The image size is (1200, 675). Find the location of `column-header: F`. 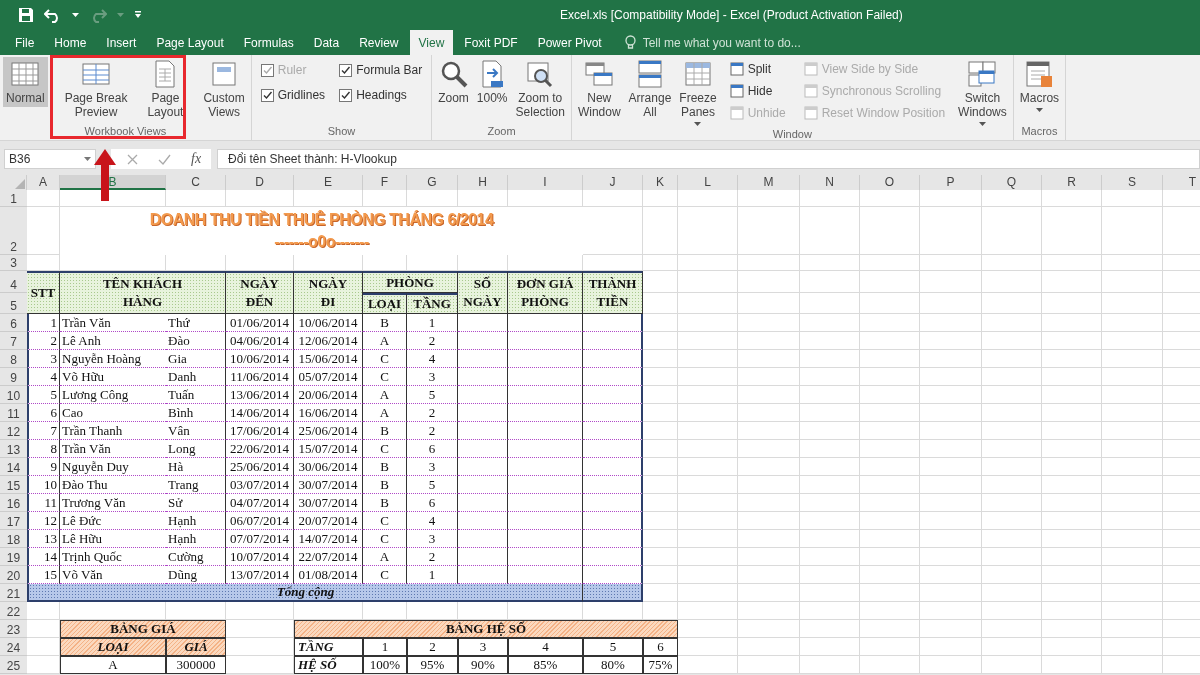

column-header: F is located at coordinates (385, 182).